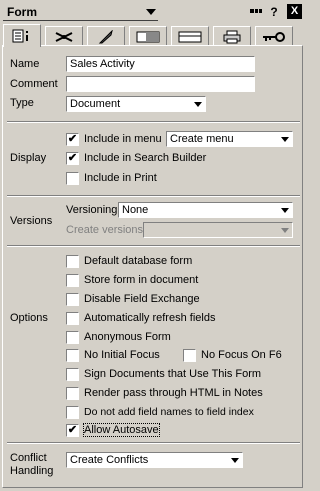 The width and height of the screenshot is (320, 491). What do you see at coordinates (22, 12) in the screenshot?
I see `element-type-value: Form` at bounding box center [22, 12].